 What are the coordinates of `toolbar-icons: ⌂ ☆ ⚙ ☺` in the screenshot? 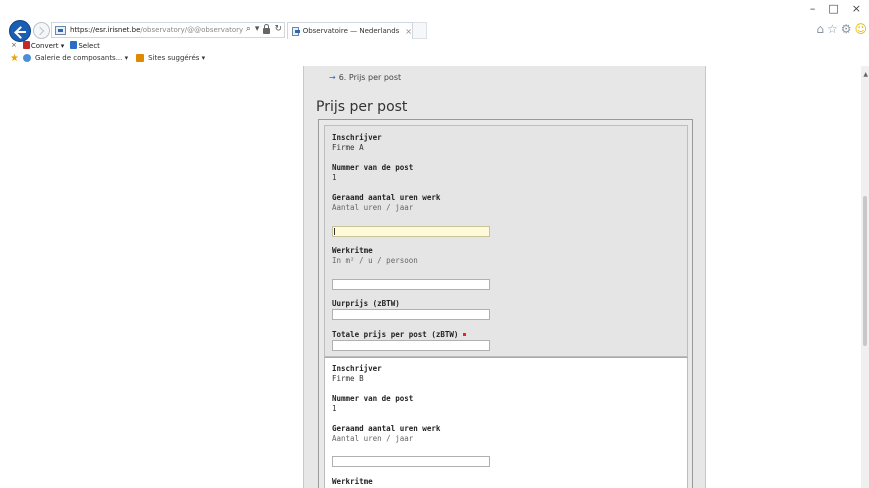 It's located at (841, 29).